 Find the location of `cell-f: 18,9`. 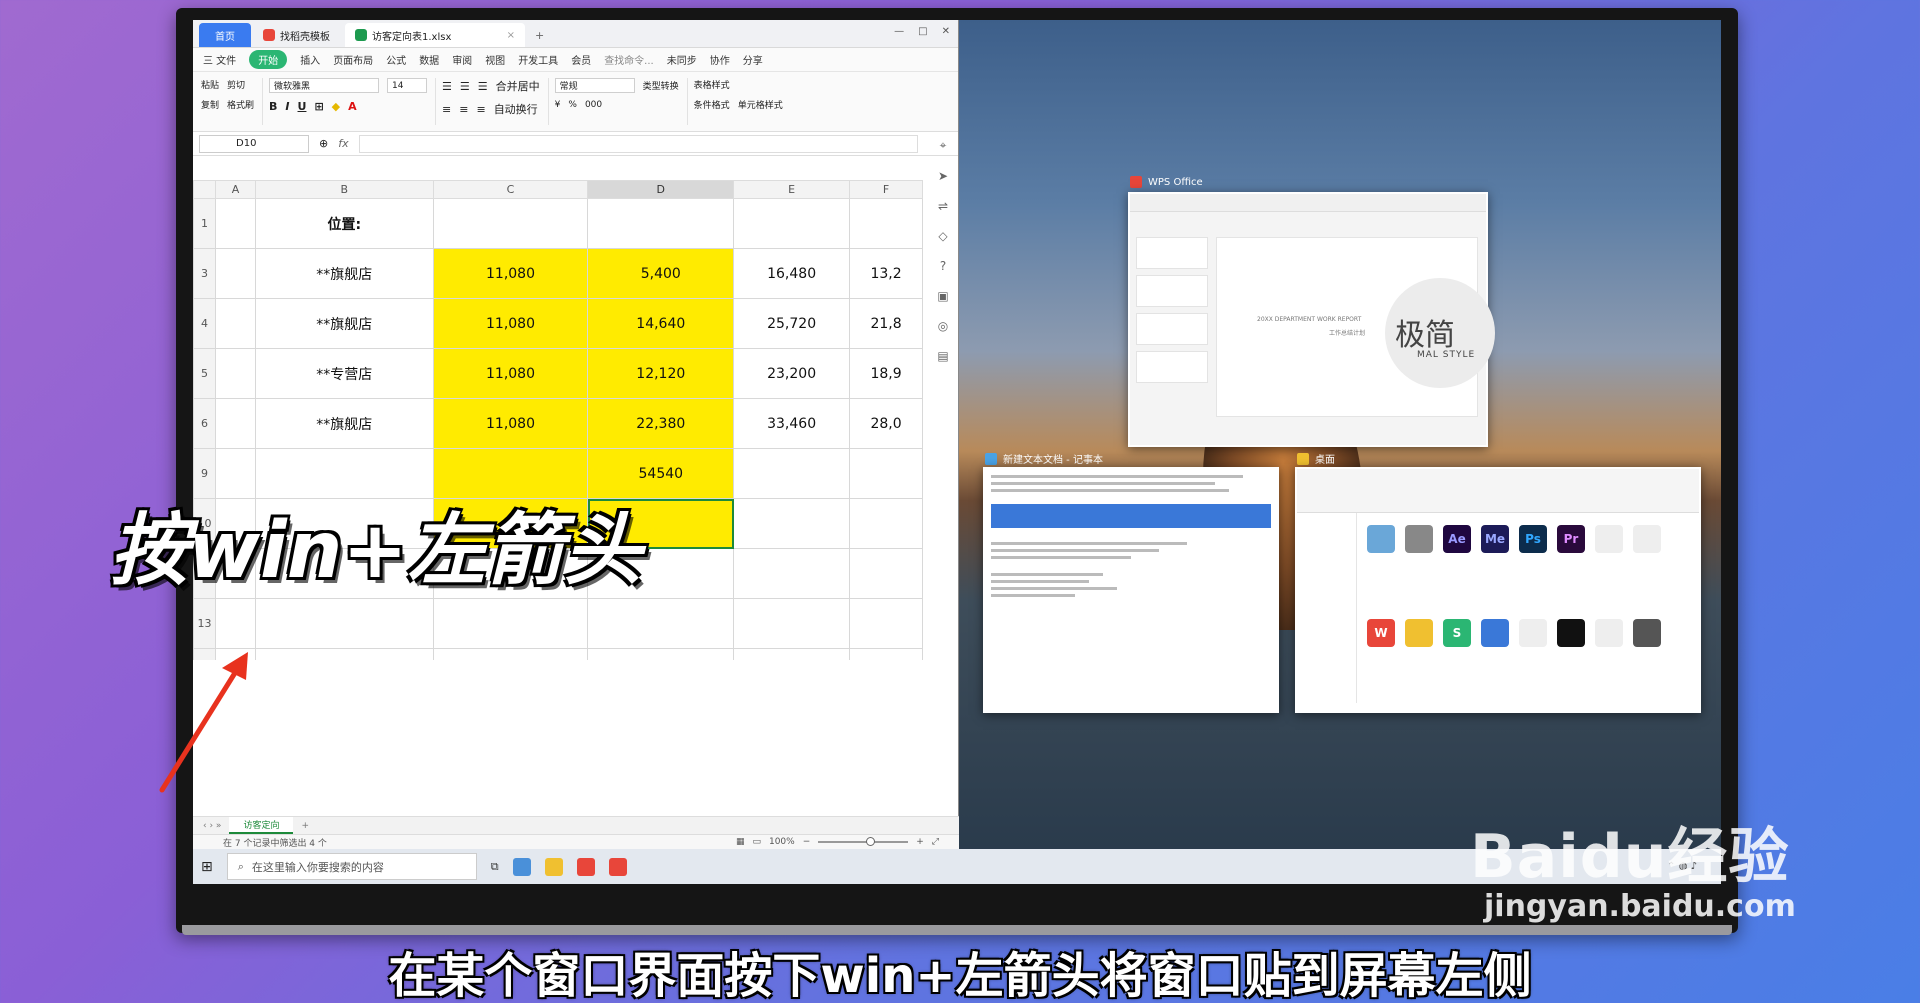

cell-f: 18,9 is located at coordinates (886, 373).